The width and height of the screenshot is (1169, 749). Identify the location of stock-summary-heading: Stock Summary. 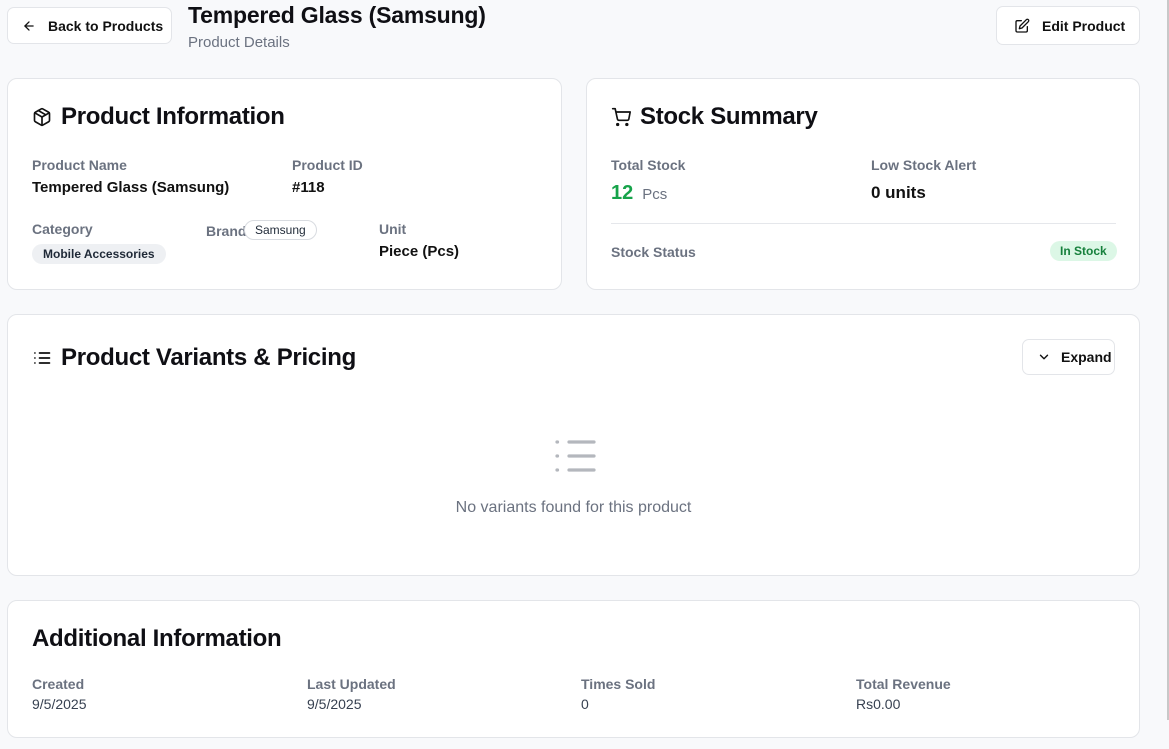
(714, 117).